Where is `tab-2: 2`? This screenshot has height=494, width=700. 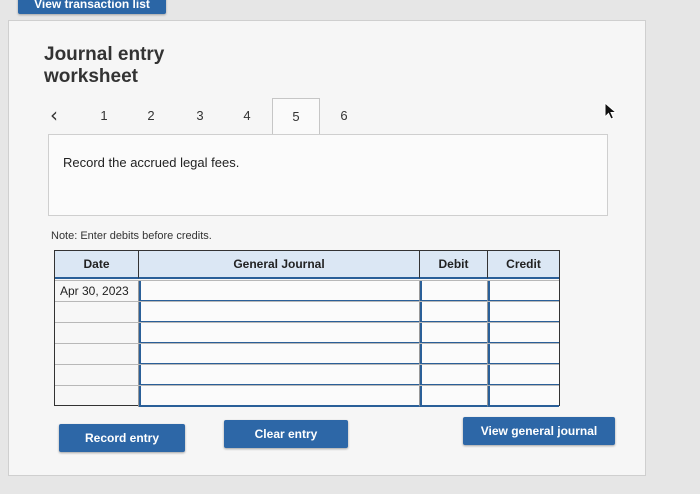 tab-2: 2 is located at coordinates (151, 115).